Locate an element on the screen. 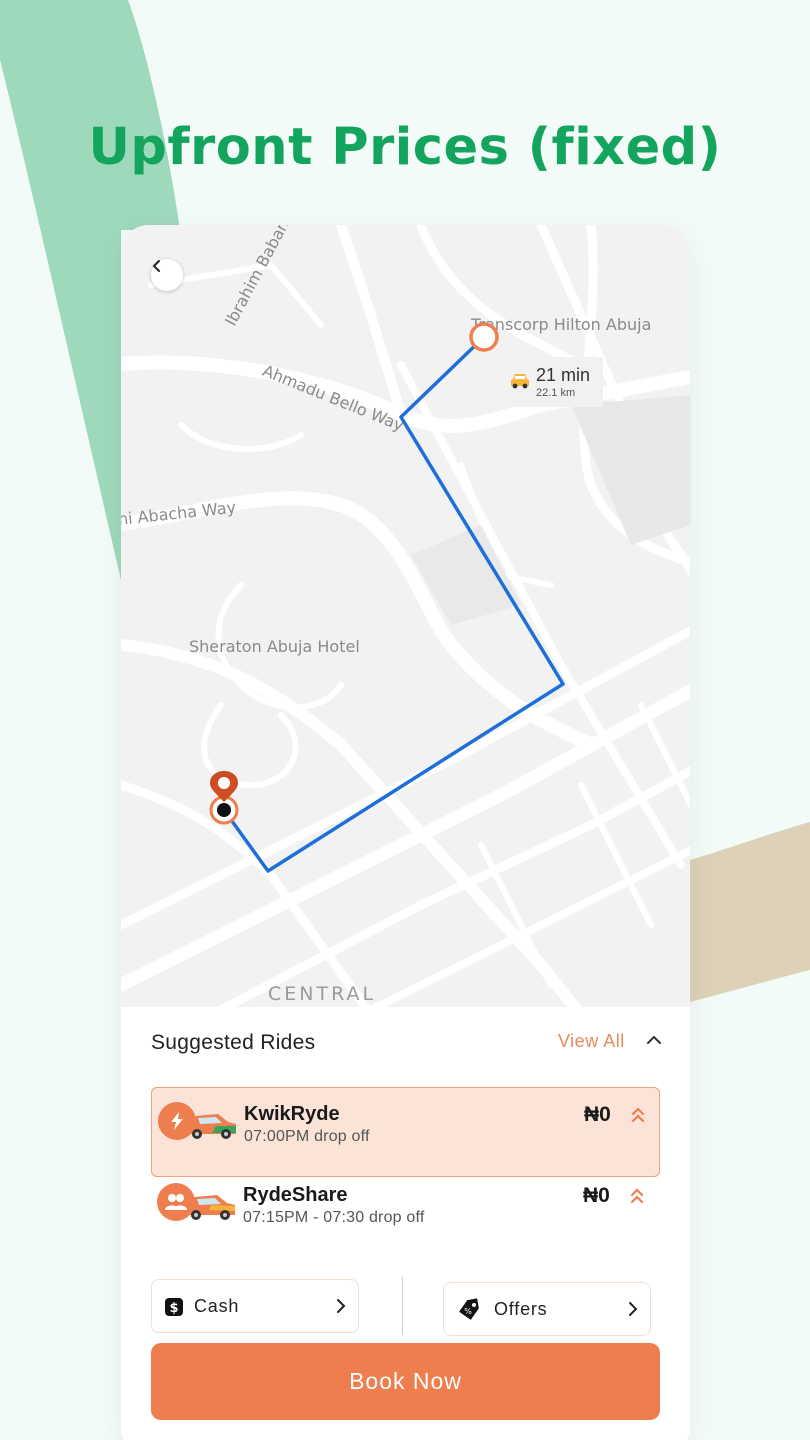 The width and height of the screenshot is (810, 1440). headline: Upfront Prices (fixed) is located at coordinates (405, 147).